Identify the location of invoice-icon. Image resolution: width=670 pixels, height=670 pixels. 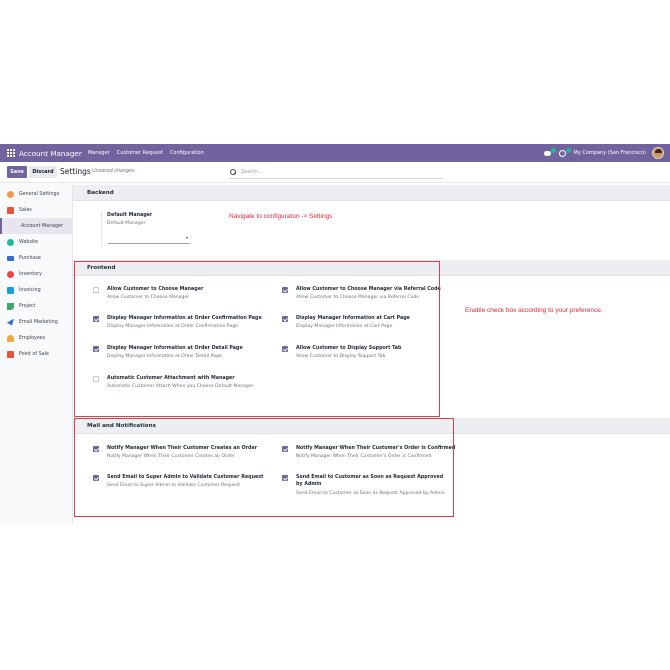
(10, 290).